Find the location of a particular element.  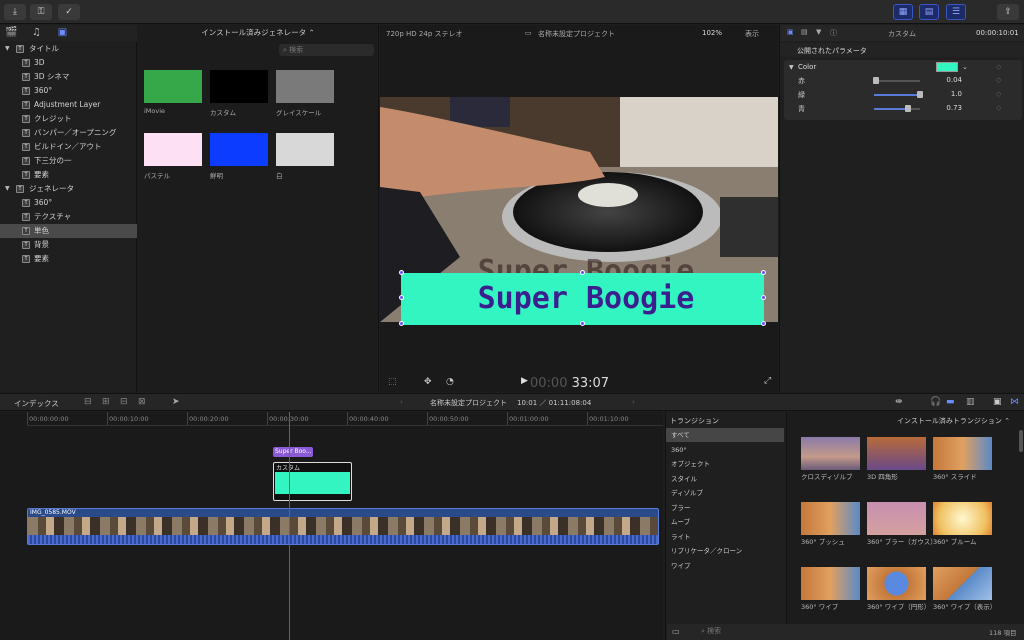

transition-category: ムーブ is located at coordinates (725, 522).